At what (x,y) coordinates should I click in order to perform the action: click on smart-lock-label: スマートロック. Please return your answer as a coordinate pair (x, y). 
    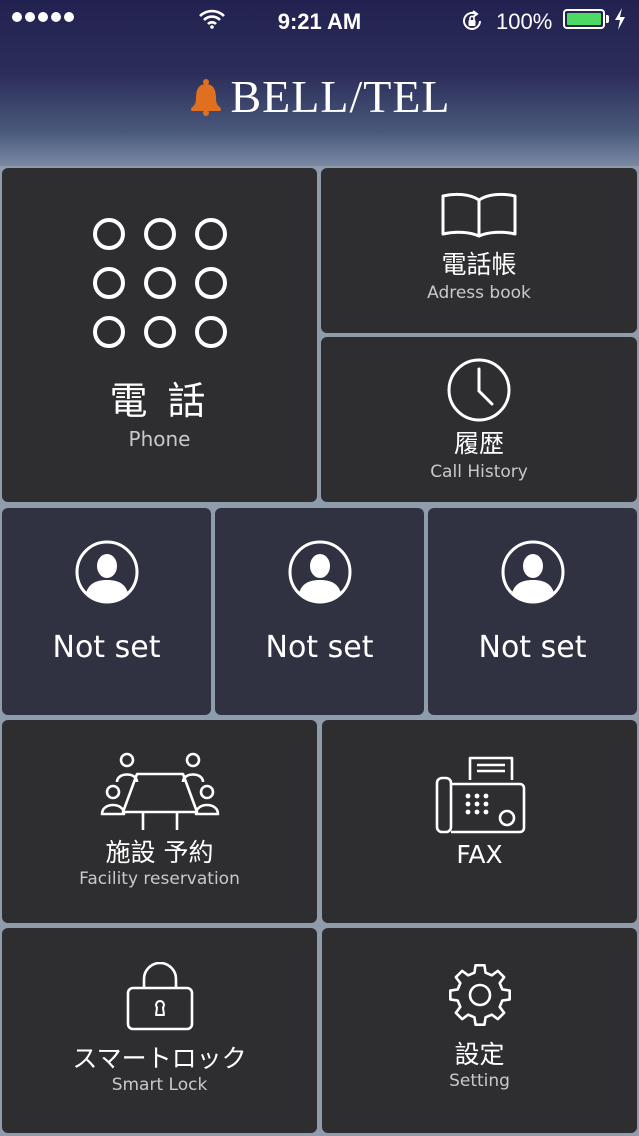
    Looking at the image, I should click on (159, 1058).